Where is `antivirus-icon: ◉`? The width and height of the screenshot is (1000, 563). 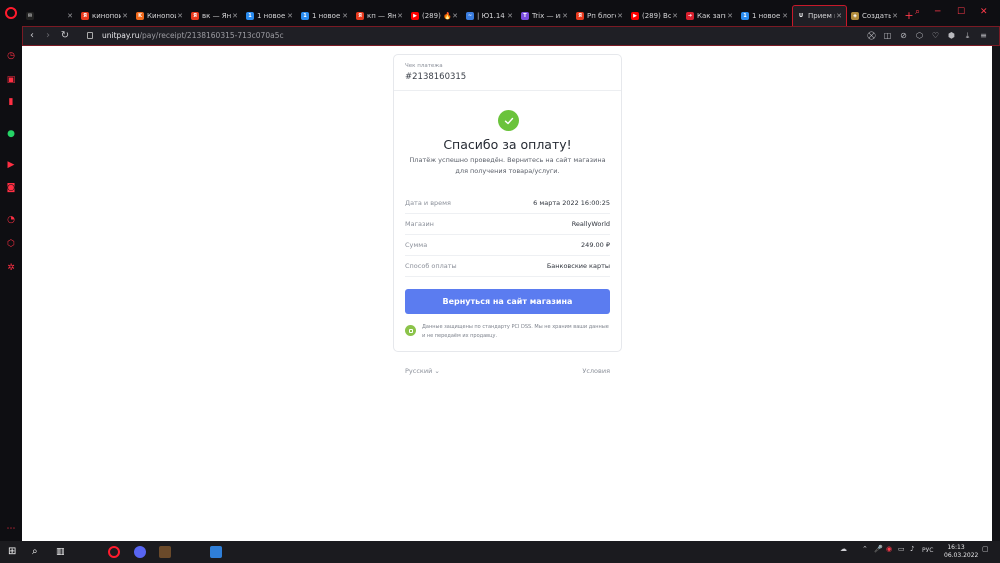
antivirus-icon: ◉ is located at coordinates (889, 549).